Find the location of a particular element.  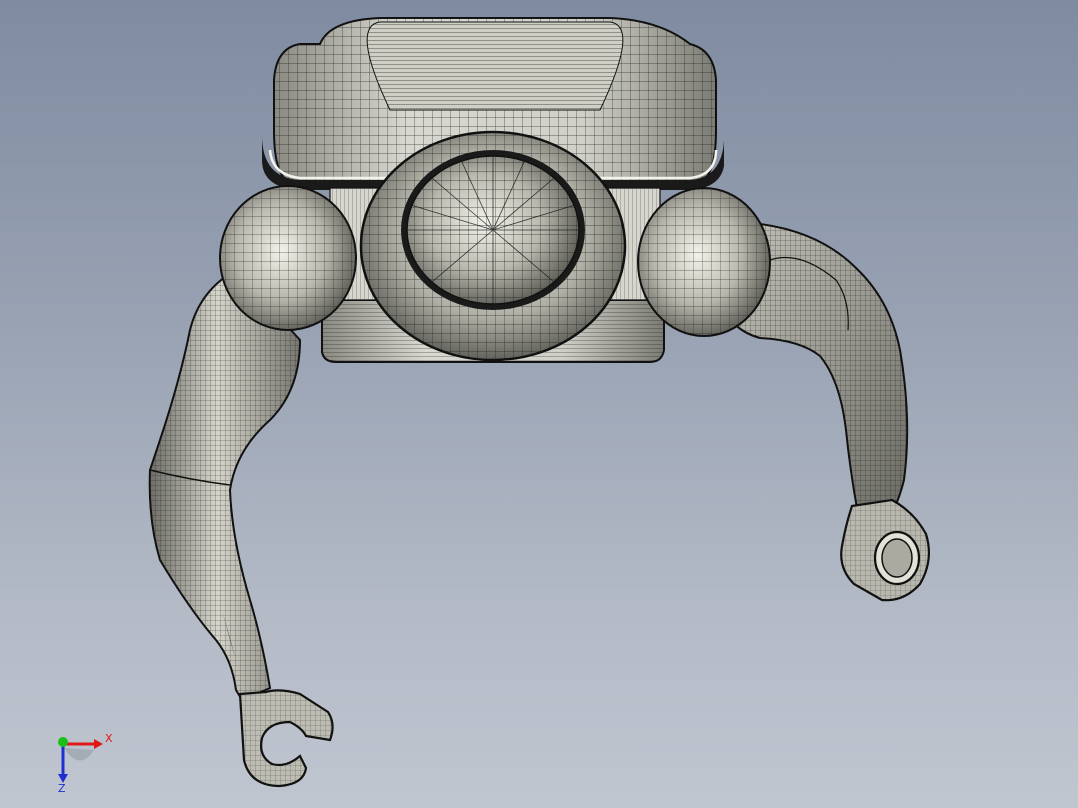

x-axis-label: X is located at coordinates (109, 738).